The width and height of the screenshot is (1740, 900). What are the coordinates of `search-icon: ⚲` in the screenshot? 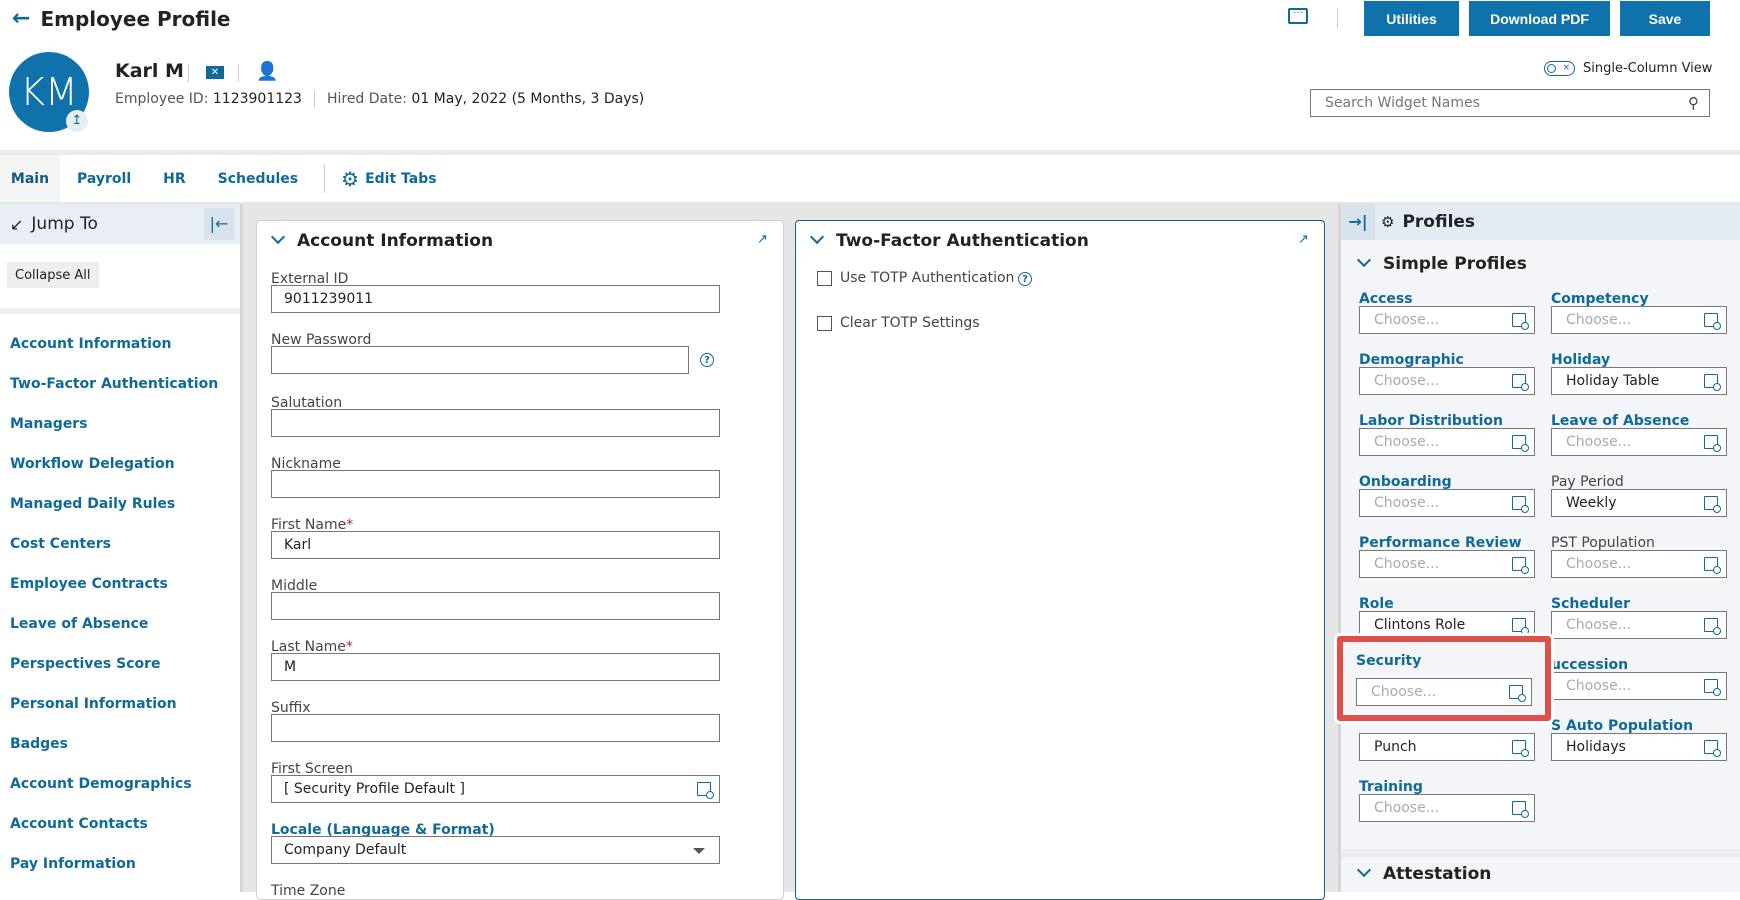 It's located at (1693, 103).